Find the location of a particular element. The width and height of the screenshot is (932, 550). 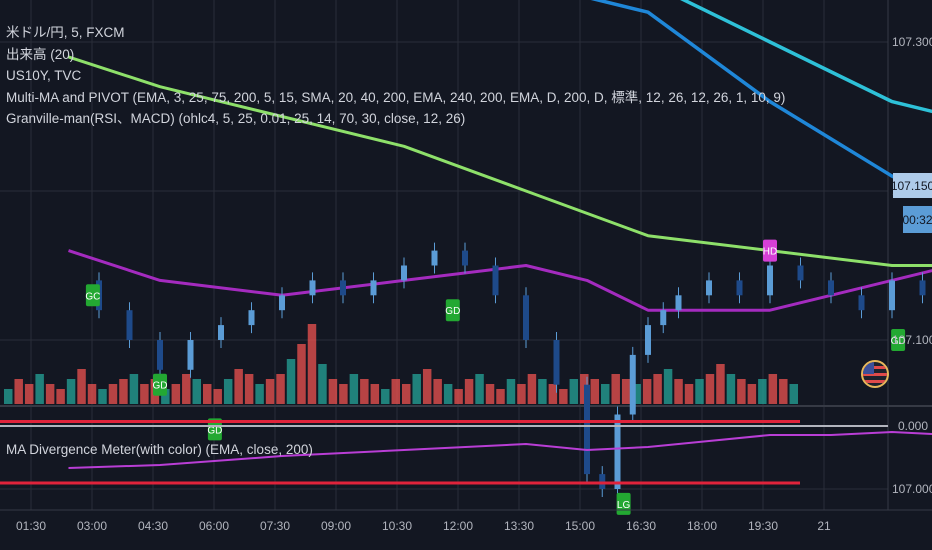

time-tick-label: 21 is located at coordinates (824, 526).